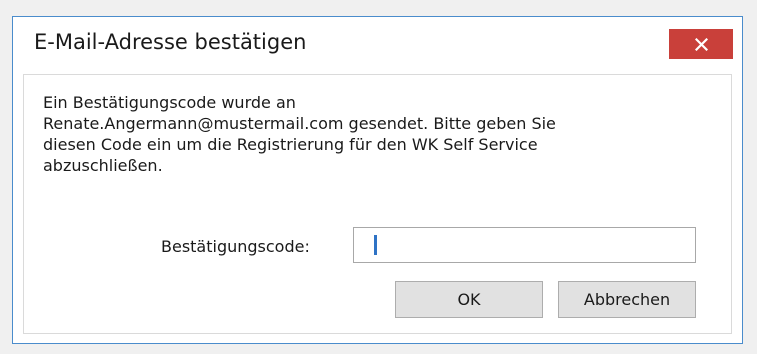  What do you see at coordinates (103, 165) in the screenshot?
I see `message-line: abzuschließen.` at bounding box center [103, 165].